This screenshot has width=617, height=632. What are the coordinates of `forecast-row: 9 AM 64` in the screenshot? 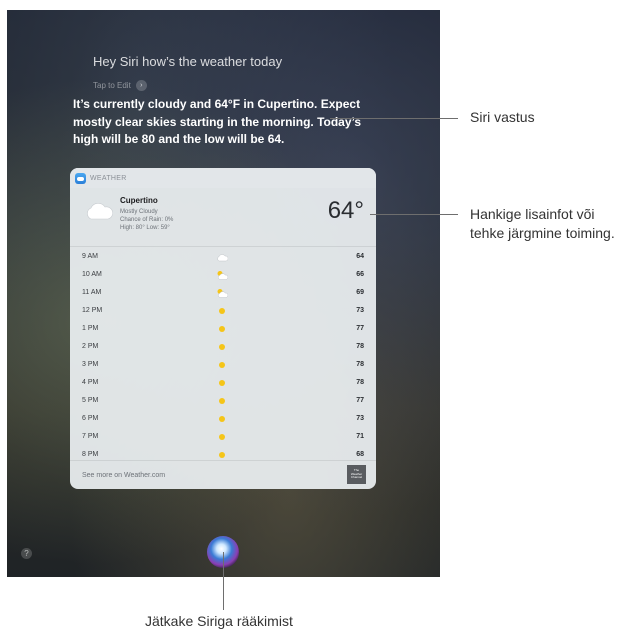 It's located at (223, 257).